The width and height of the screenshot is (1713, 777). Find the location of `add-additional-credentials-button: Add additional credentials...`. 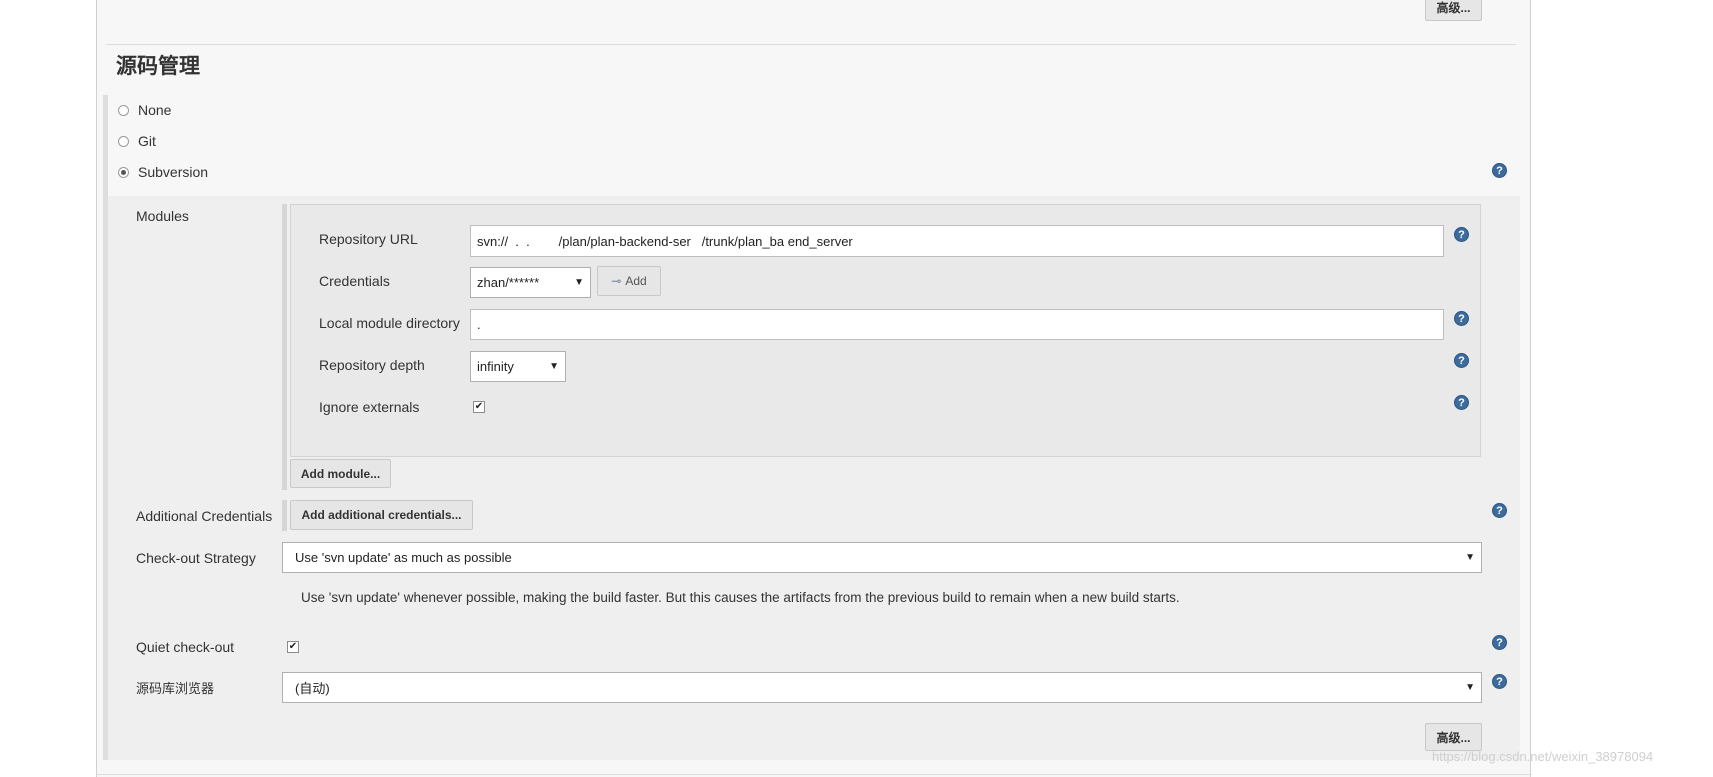

add-additional-credentials-button: Add additional credentials... is located at coordinates (381, 515).